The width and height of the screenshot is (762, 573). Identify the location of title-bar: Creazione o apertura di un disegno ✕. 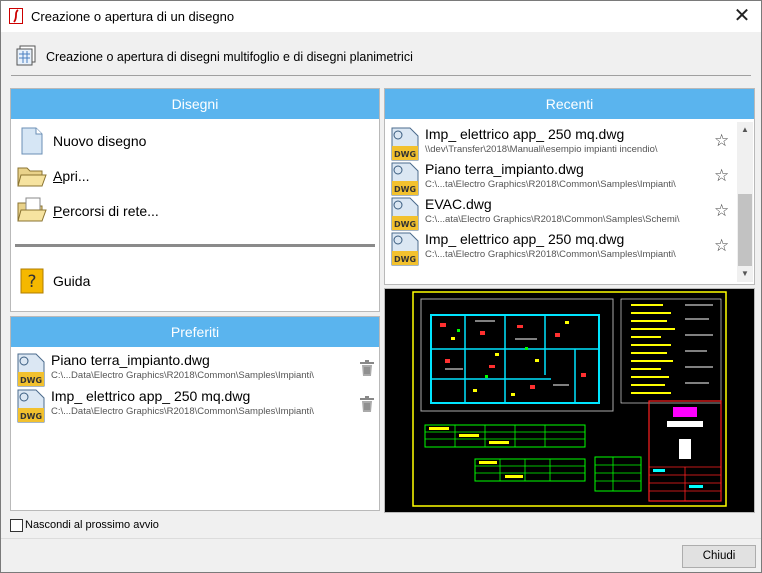
(381, 16).